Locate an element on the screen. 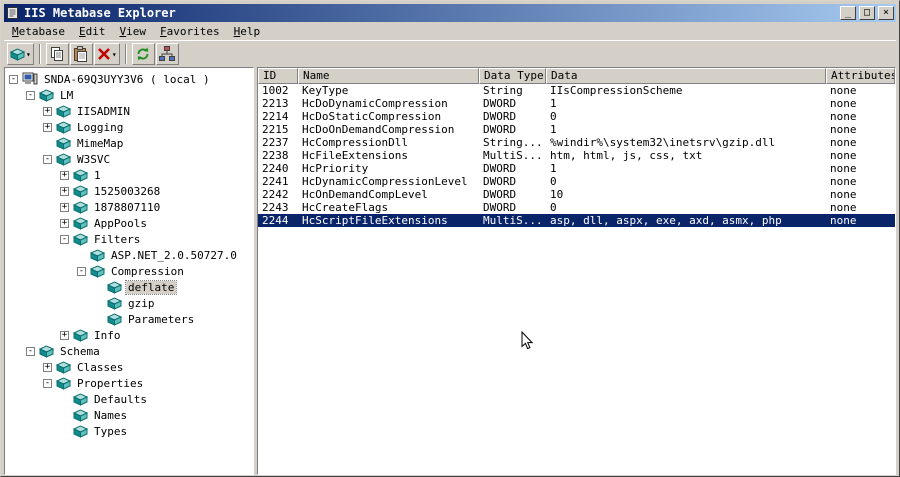 The width and height of the screenshot is (900, 477). table-row-2242: 2242 HcOnDemandCompLevel DWORD 10 none is located at coordinates (576, 194).